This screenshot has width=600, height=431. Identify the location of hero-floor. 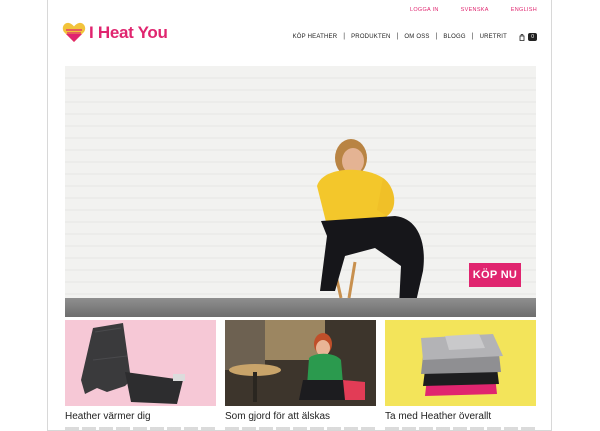
(300, 307).